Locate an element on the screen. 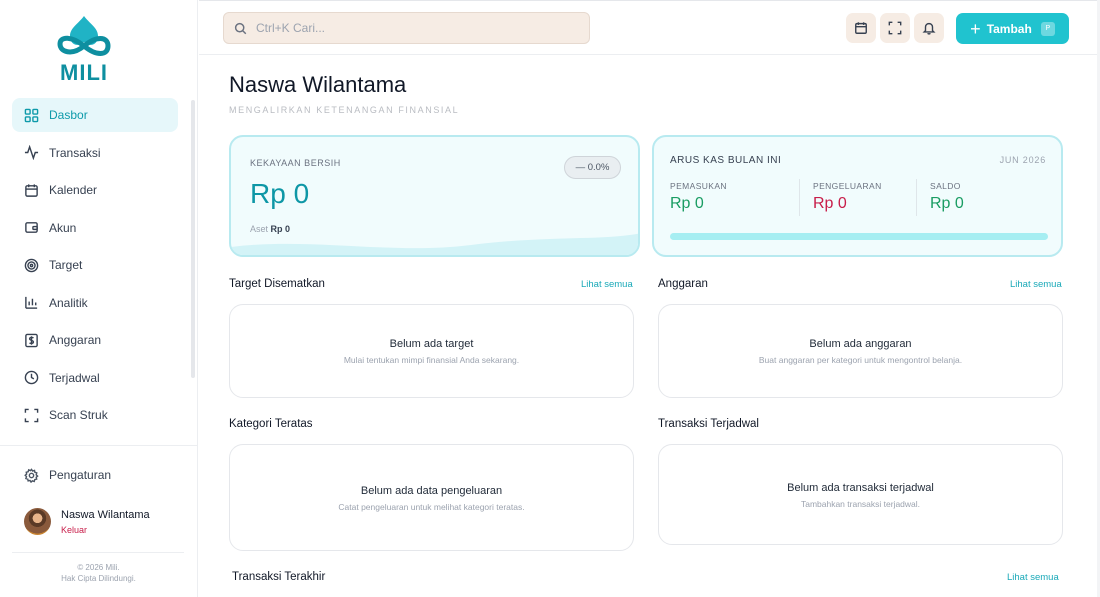 The image size is (1100, 597). sidebar-item-terjadwal: Terjadwal is located at coordinates (95, 378).